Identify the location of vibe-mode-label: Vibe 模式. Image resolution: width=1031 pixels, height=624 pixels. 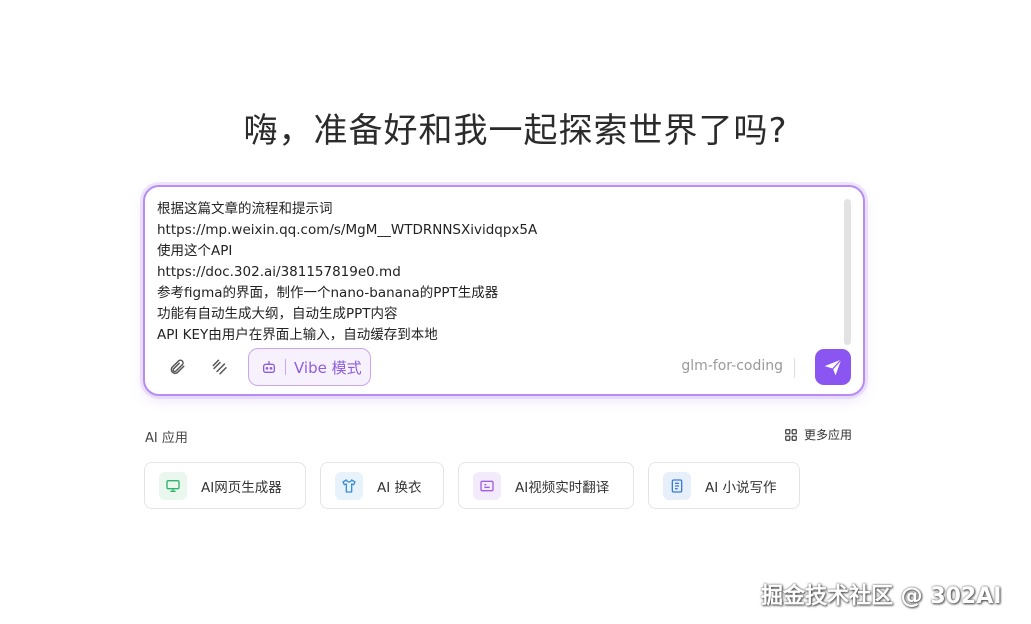
(328, 367).